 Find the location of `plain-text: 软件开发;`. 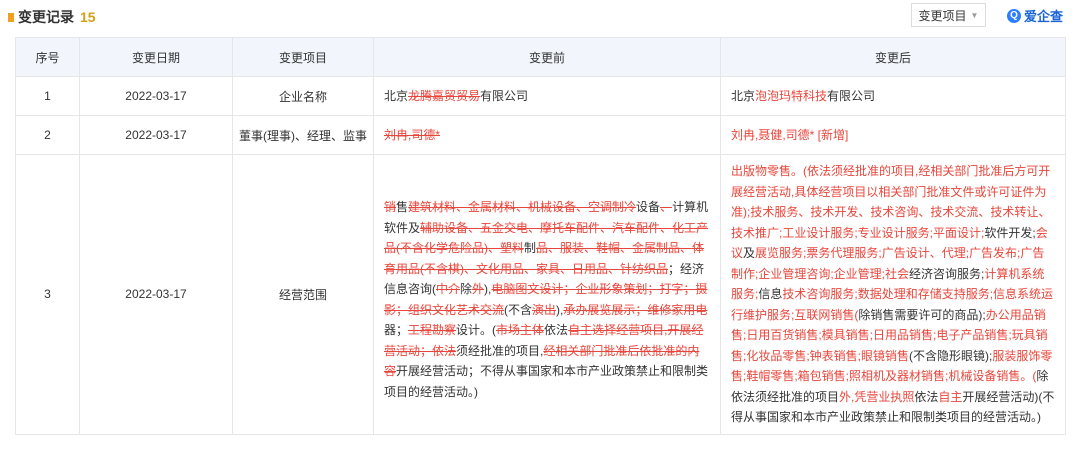

plain-text: 软件开发; is located at coordinates (1010, 232).